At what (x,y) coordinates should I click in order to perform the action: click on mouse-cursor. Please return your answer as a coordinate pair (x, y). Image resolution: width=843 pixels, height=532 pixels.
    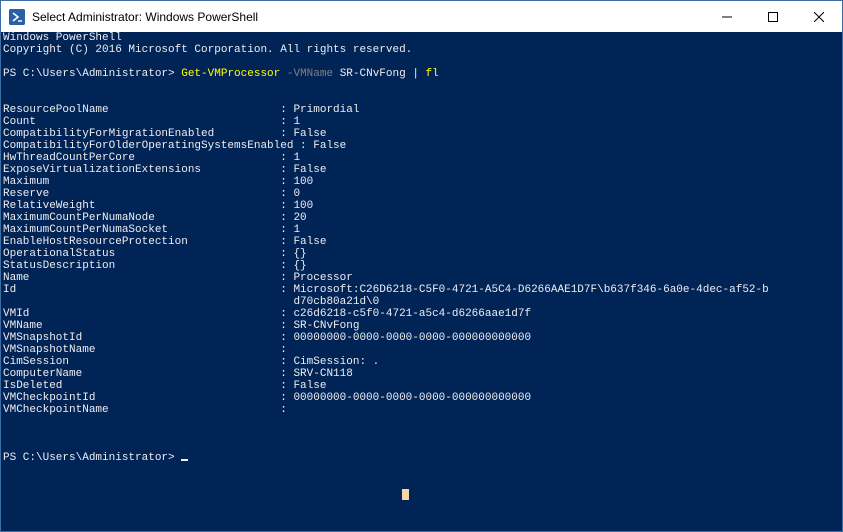
    Looking at the image, I should click on (405, 494).